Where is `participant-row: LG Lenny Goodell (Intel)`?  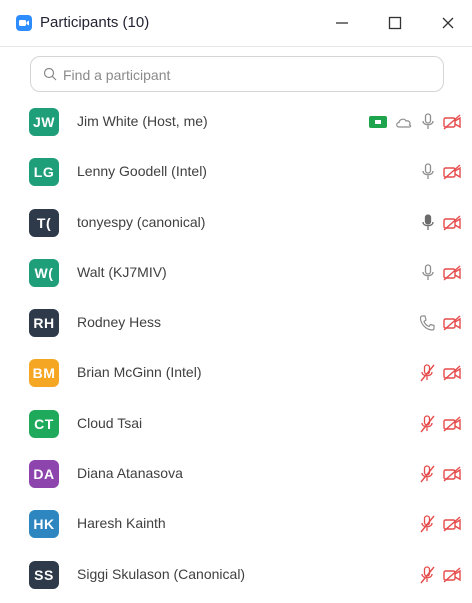
participant-row: LG Lenny Goodell (Intel) is located at coordinates (236, 172).